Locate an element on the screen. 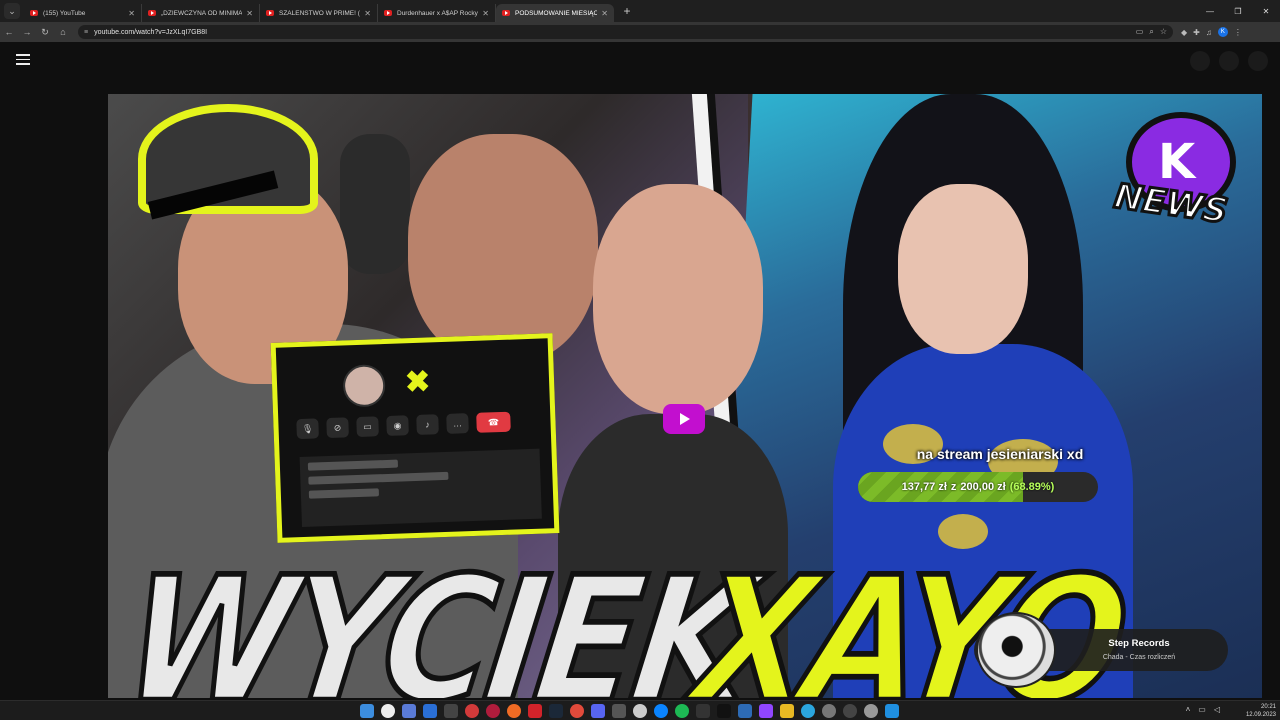 This screenshot has width=1280, height=720. headphones-shape is located at coordinates (375, 204).